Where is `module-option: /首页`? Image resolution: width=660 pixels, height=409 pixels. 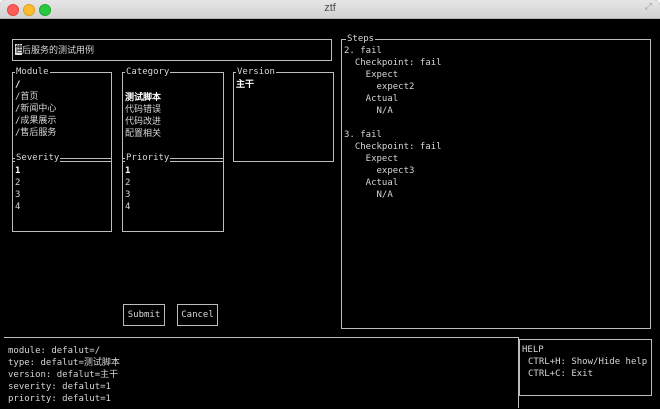 module-option: /首页 is located at coordinates (35, 97).